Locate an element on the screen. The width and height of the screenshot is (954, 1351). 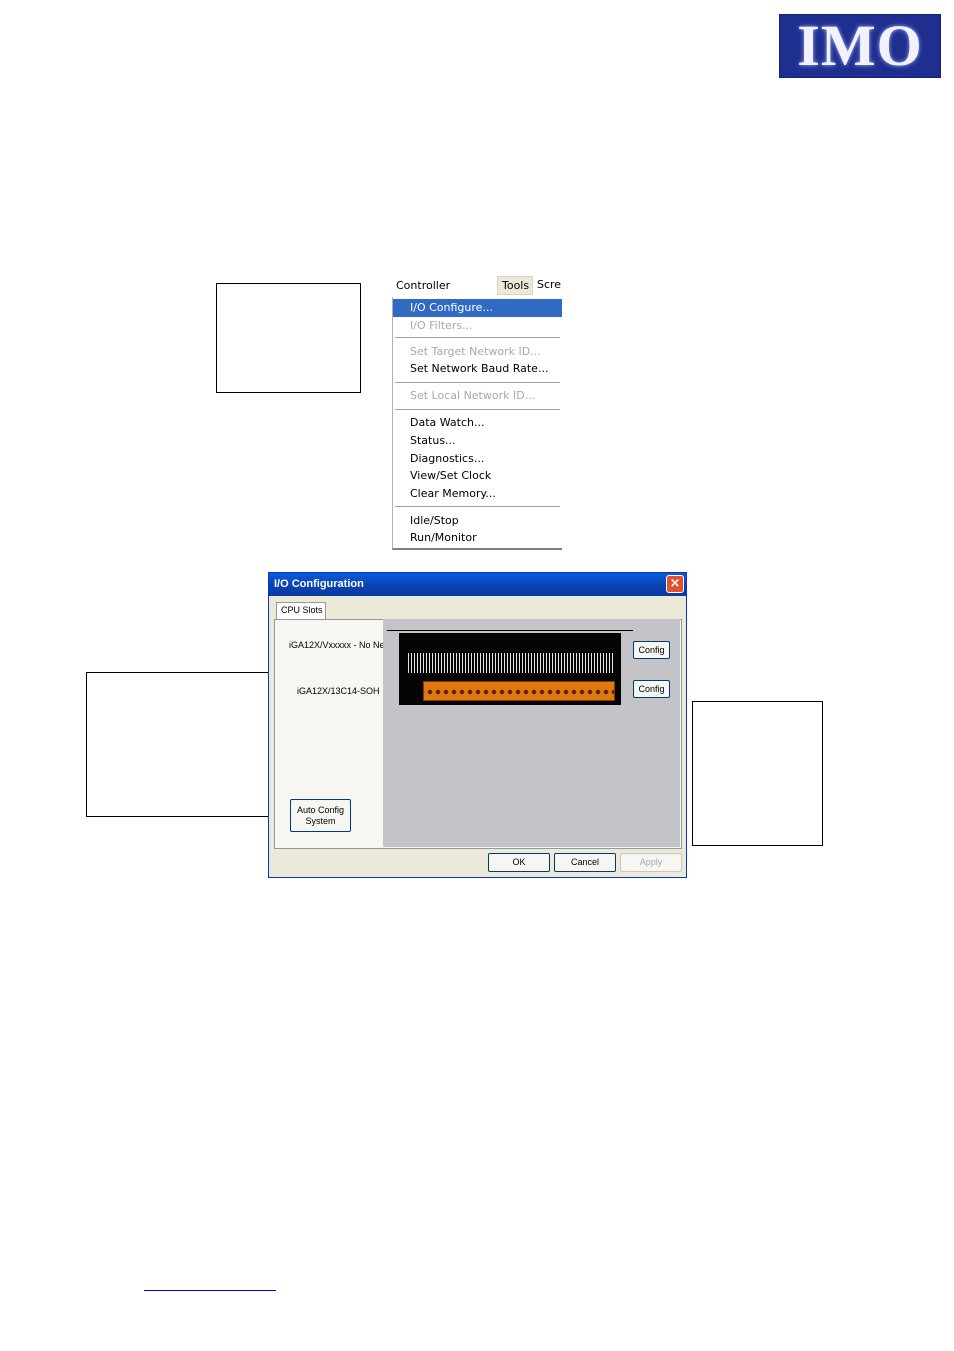
config-button-base: Config is located at coordinates (651, 650).